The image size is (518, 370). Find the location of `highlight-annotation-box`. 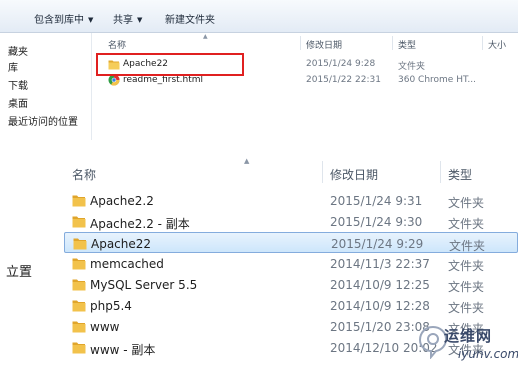

highlight-annotation-box is located at coordinates (170, 64).